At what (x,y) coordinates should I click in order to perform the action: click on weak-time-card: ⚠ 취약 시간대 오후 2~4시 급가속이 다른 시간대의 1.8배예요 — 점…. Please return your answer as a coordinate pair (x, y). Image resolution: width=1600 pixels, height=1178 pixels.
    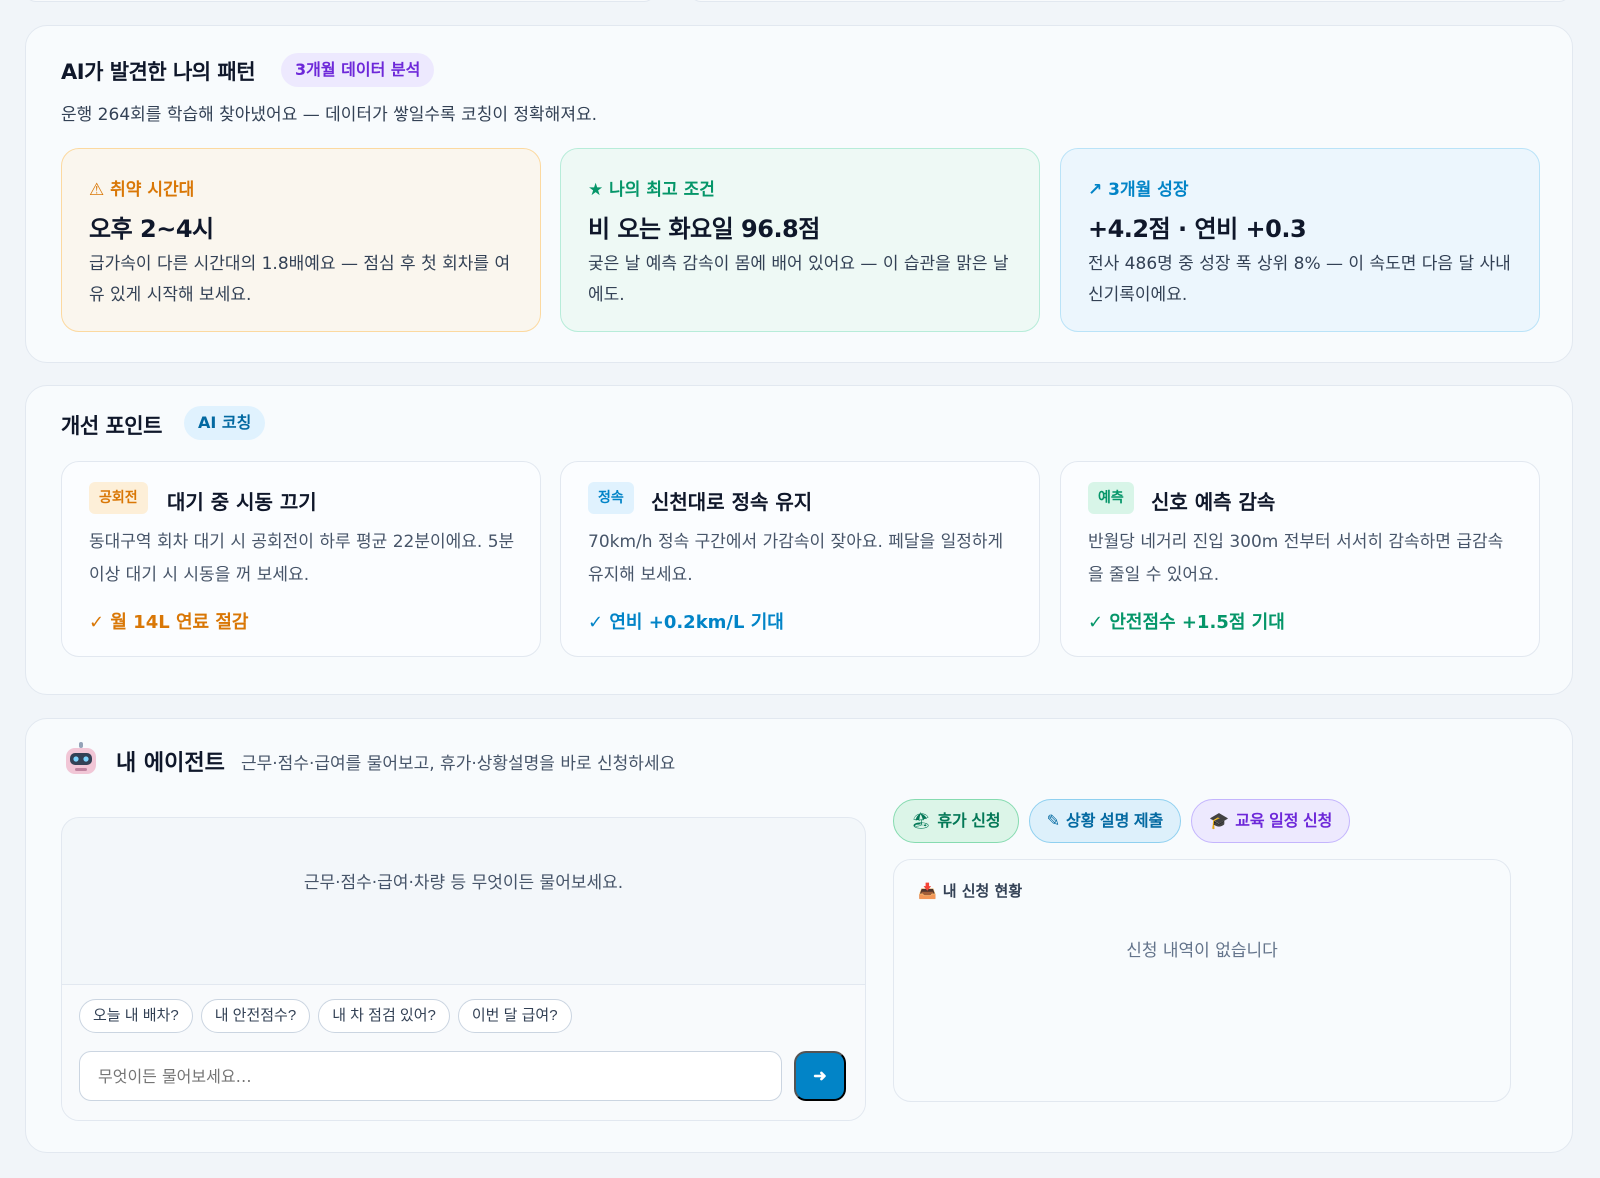
    Looking at the image, I should click on (301, 240).